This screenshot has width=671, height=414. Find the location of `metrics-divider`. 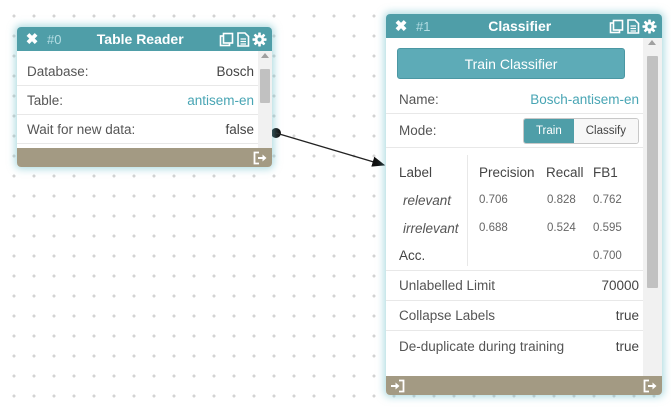

metrics-divider is located at coordinates (467, 210).